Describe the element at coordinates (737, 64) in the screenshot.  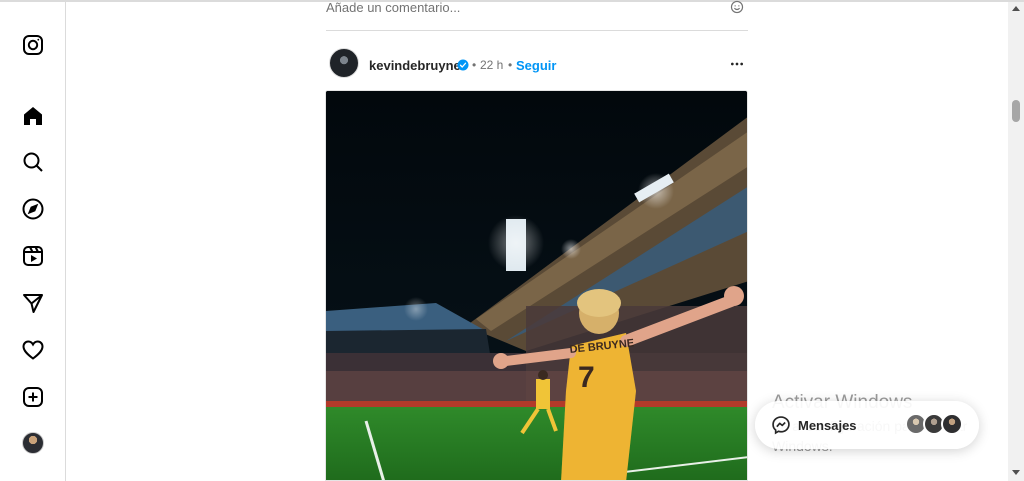
I see `more-options-icon` at that location.